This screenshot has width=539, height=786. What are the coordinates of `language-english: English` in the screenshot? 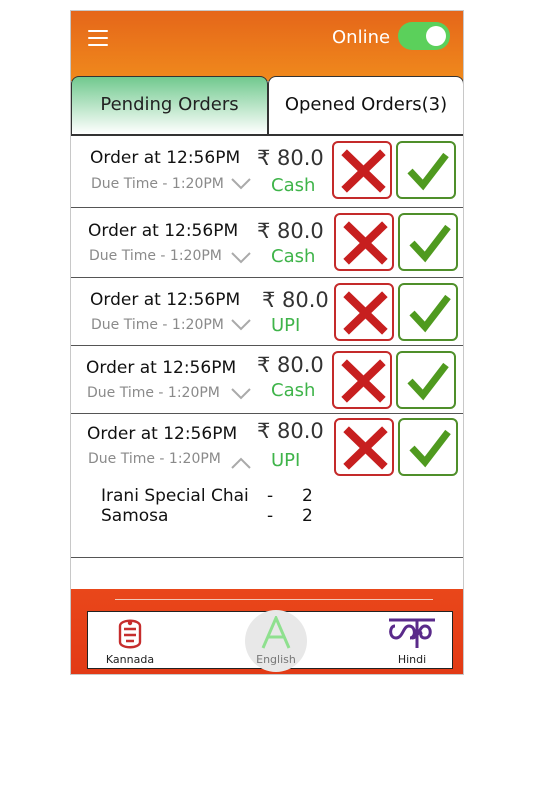 It's located at (276, 640).